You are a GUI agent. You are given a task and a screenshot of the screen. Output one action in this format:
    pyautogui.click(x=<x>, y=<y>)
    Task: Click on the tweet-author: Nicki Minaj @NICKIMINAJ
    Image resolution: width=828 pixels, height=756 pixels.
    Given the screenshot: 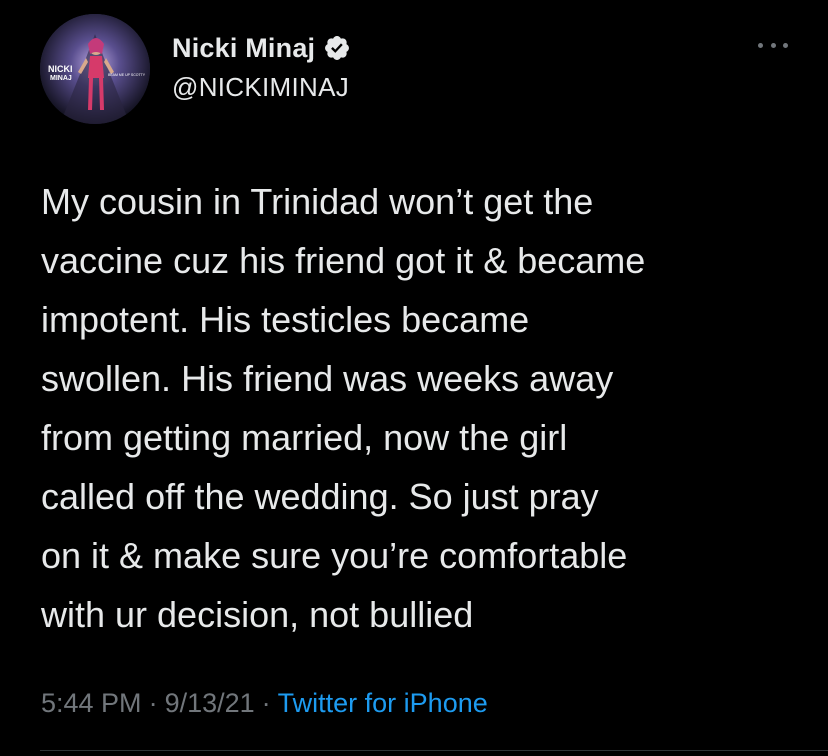 What is the action you would take?
    pyautogui.click(x=261, y=66)
    